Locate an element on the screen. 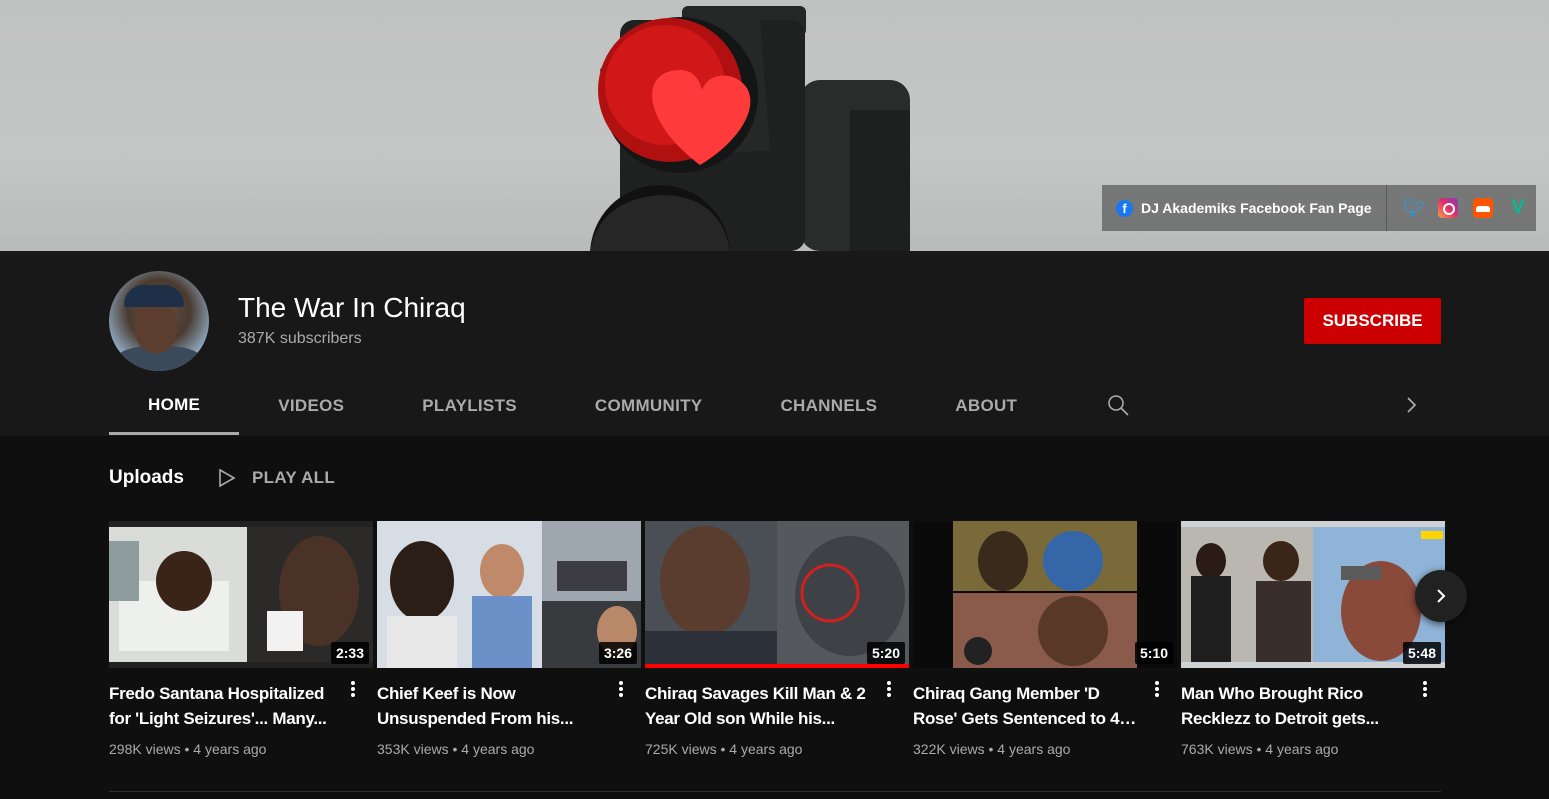 The height and width of the screenshot is (799, 1549). vine-icon: V is located at coordinates (1518, 208).